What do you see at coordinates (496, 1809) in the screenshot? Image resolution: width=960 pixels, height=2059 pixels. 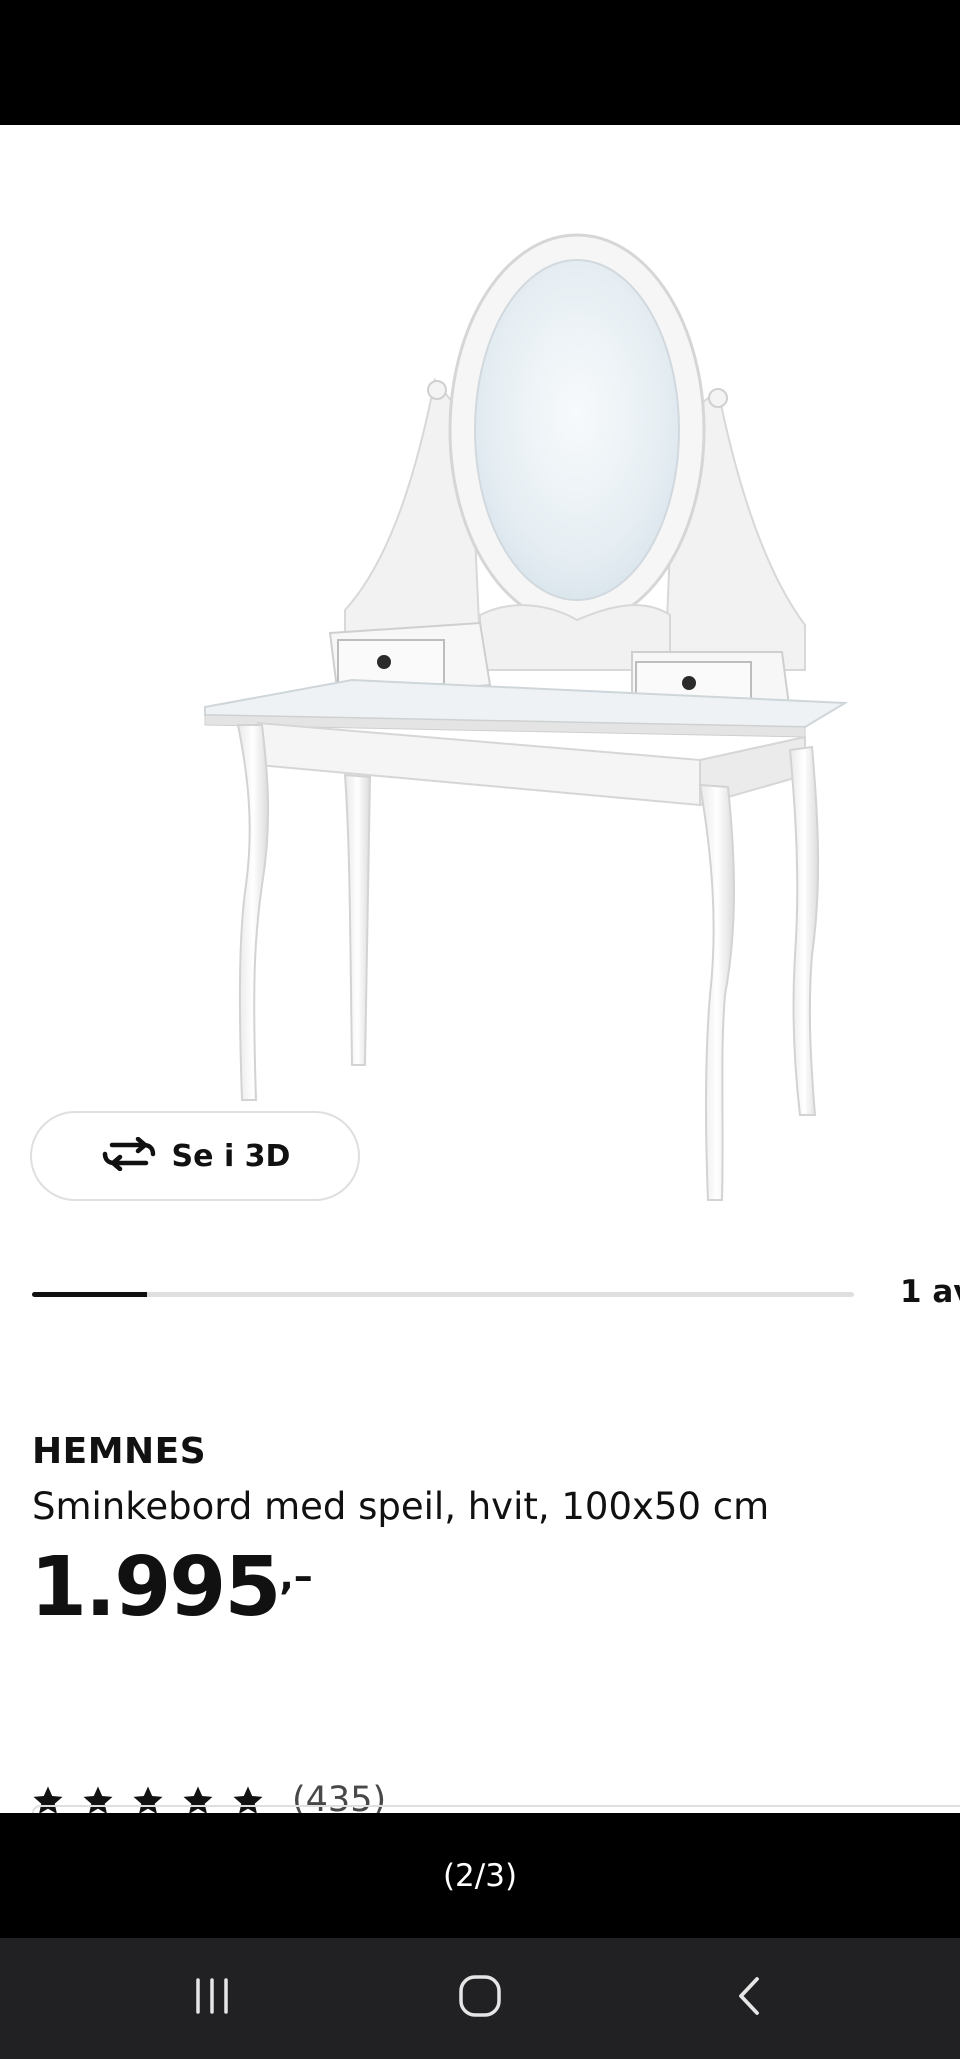 I see `section-divider` at bounding box center [496, 1809].